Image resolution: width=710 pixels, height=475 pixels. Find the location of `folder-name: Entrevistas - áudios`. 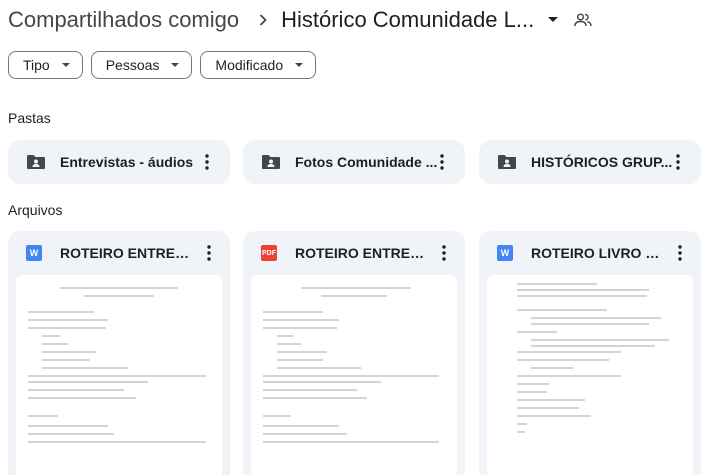

folder-name: Entrevistas - áudios is located at coordinates (127, 162).